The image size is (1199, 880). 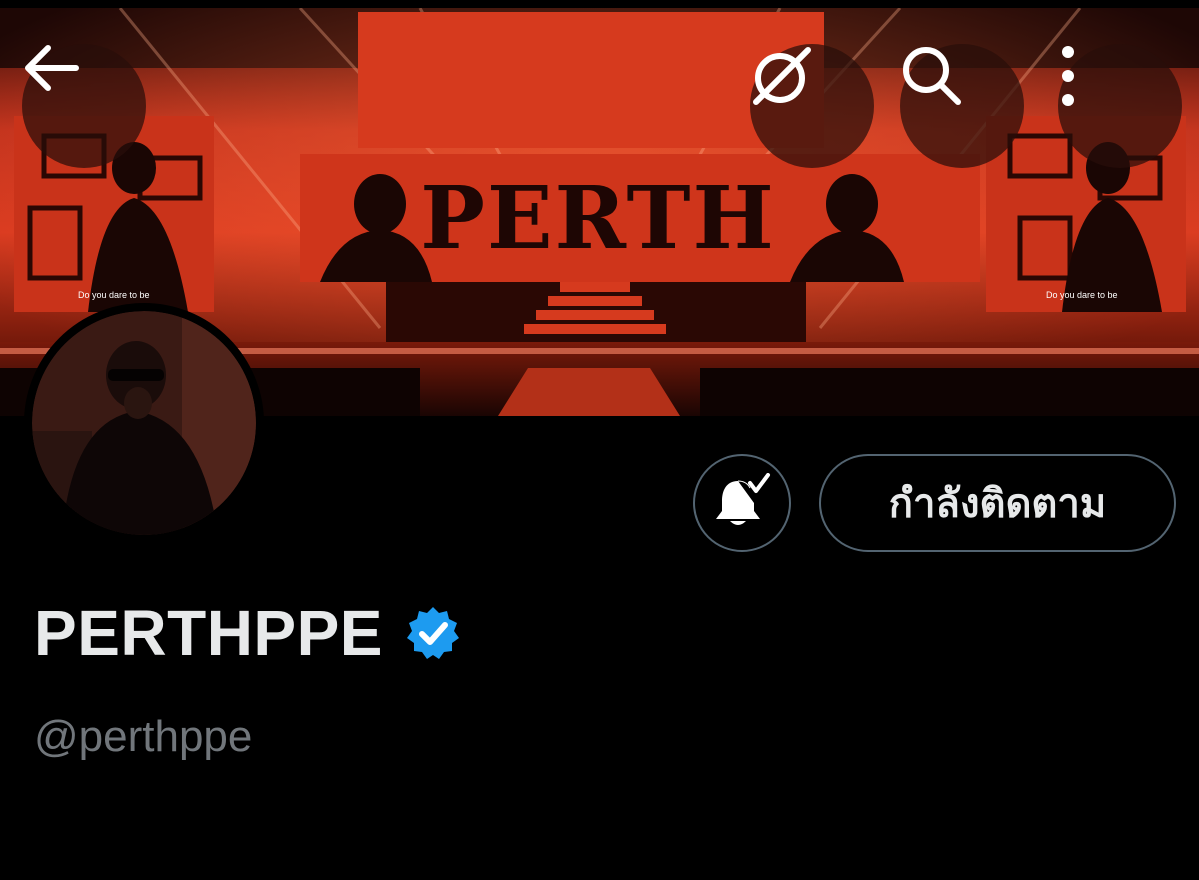 What do you see at coordinates (143, 736) in the screenshot?
I see `profile-handle: @perthppe` at bounding box center [143, 736].